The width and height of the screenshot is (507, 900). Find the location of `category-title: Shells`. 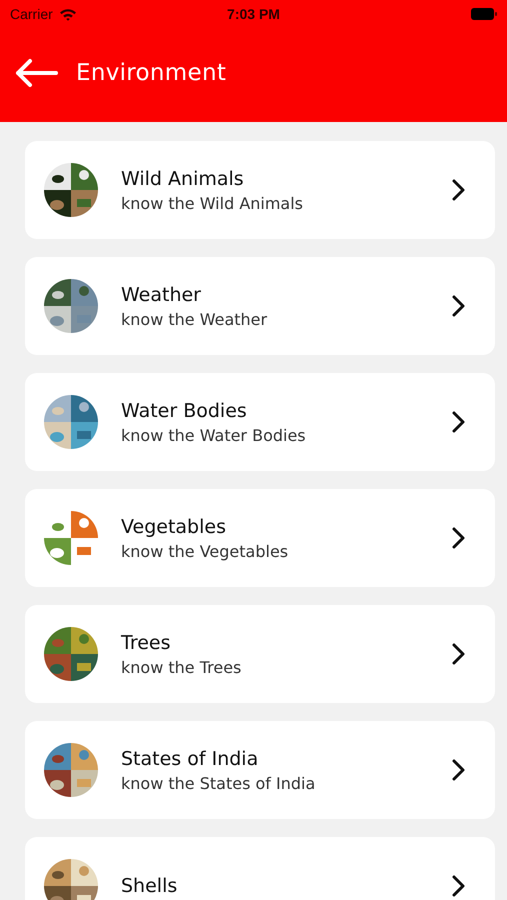

category-title: Shells is located at coordinates (149, 886).